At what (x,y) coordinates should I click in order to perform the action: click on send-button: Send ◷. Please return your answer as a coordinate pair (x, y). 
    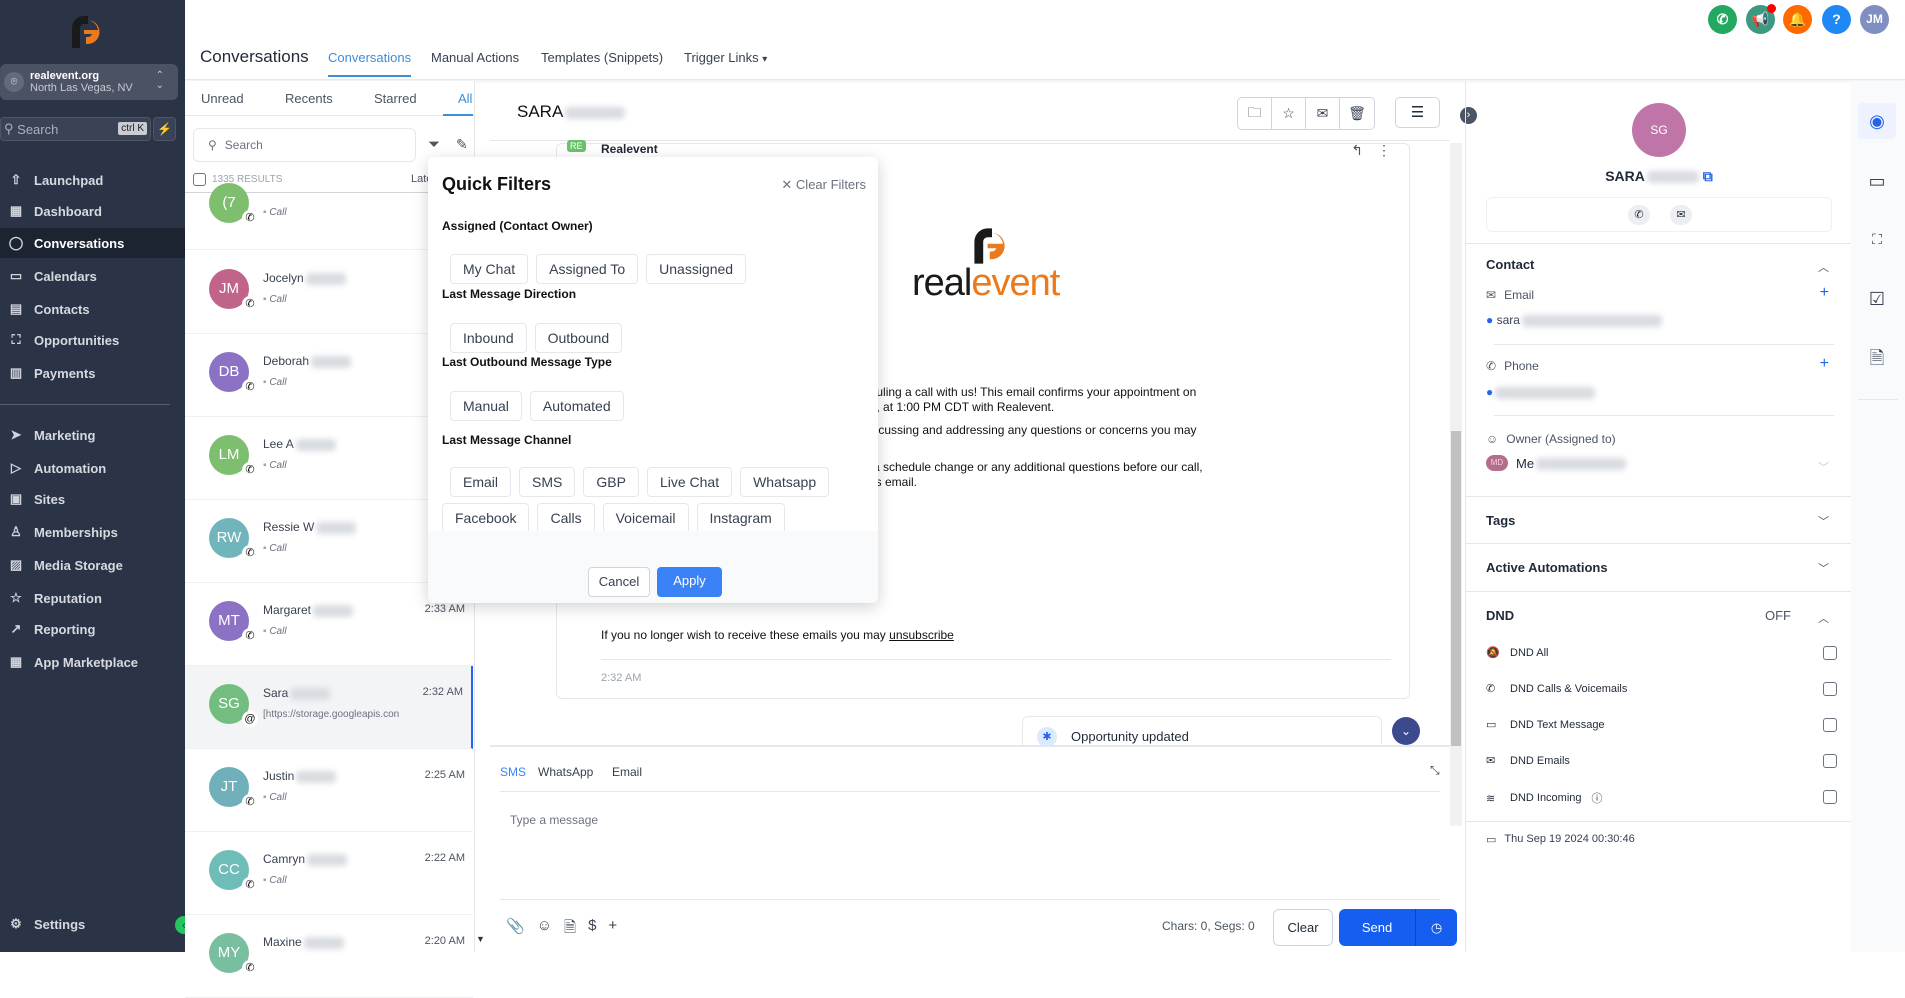
    Looking at the image, I should click on (1398, 927).